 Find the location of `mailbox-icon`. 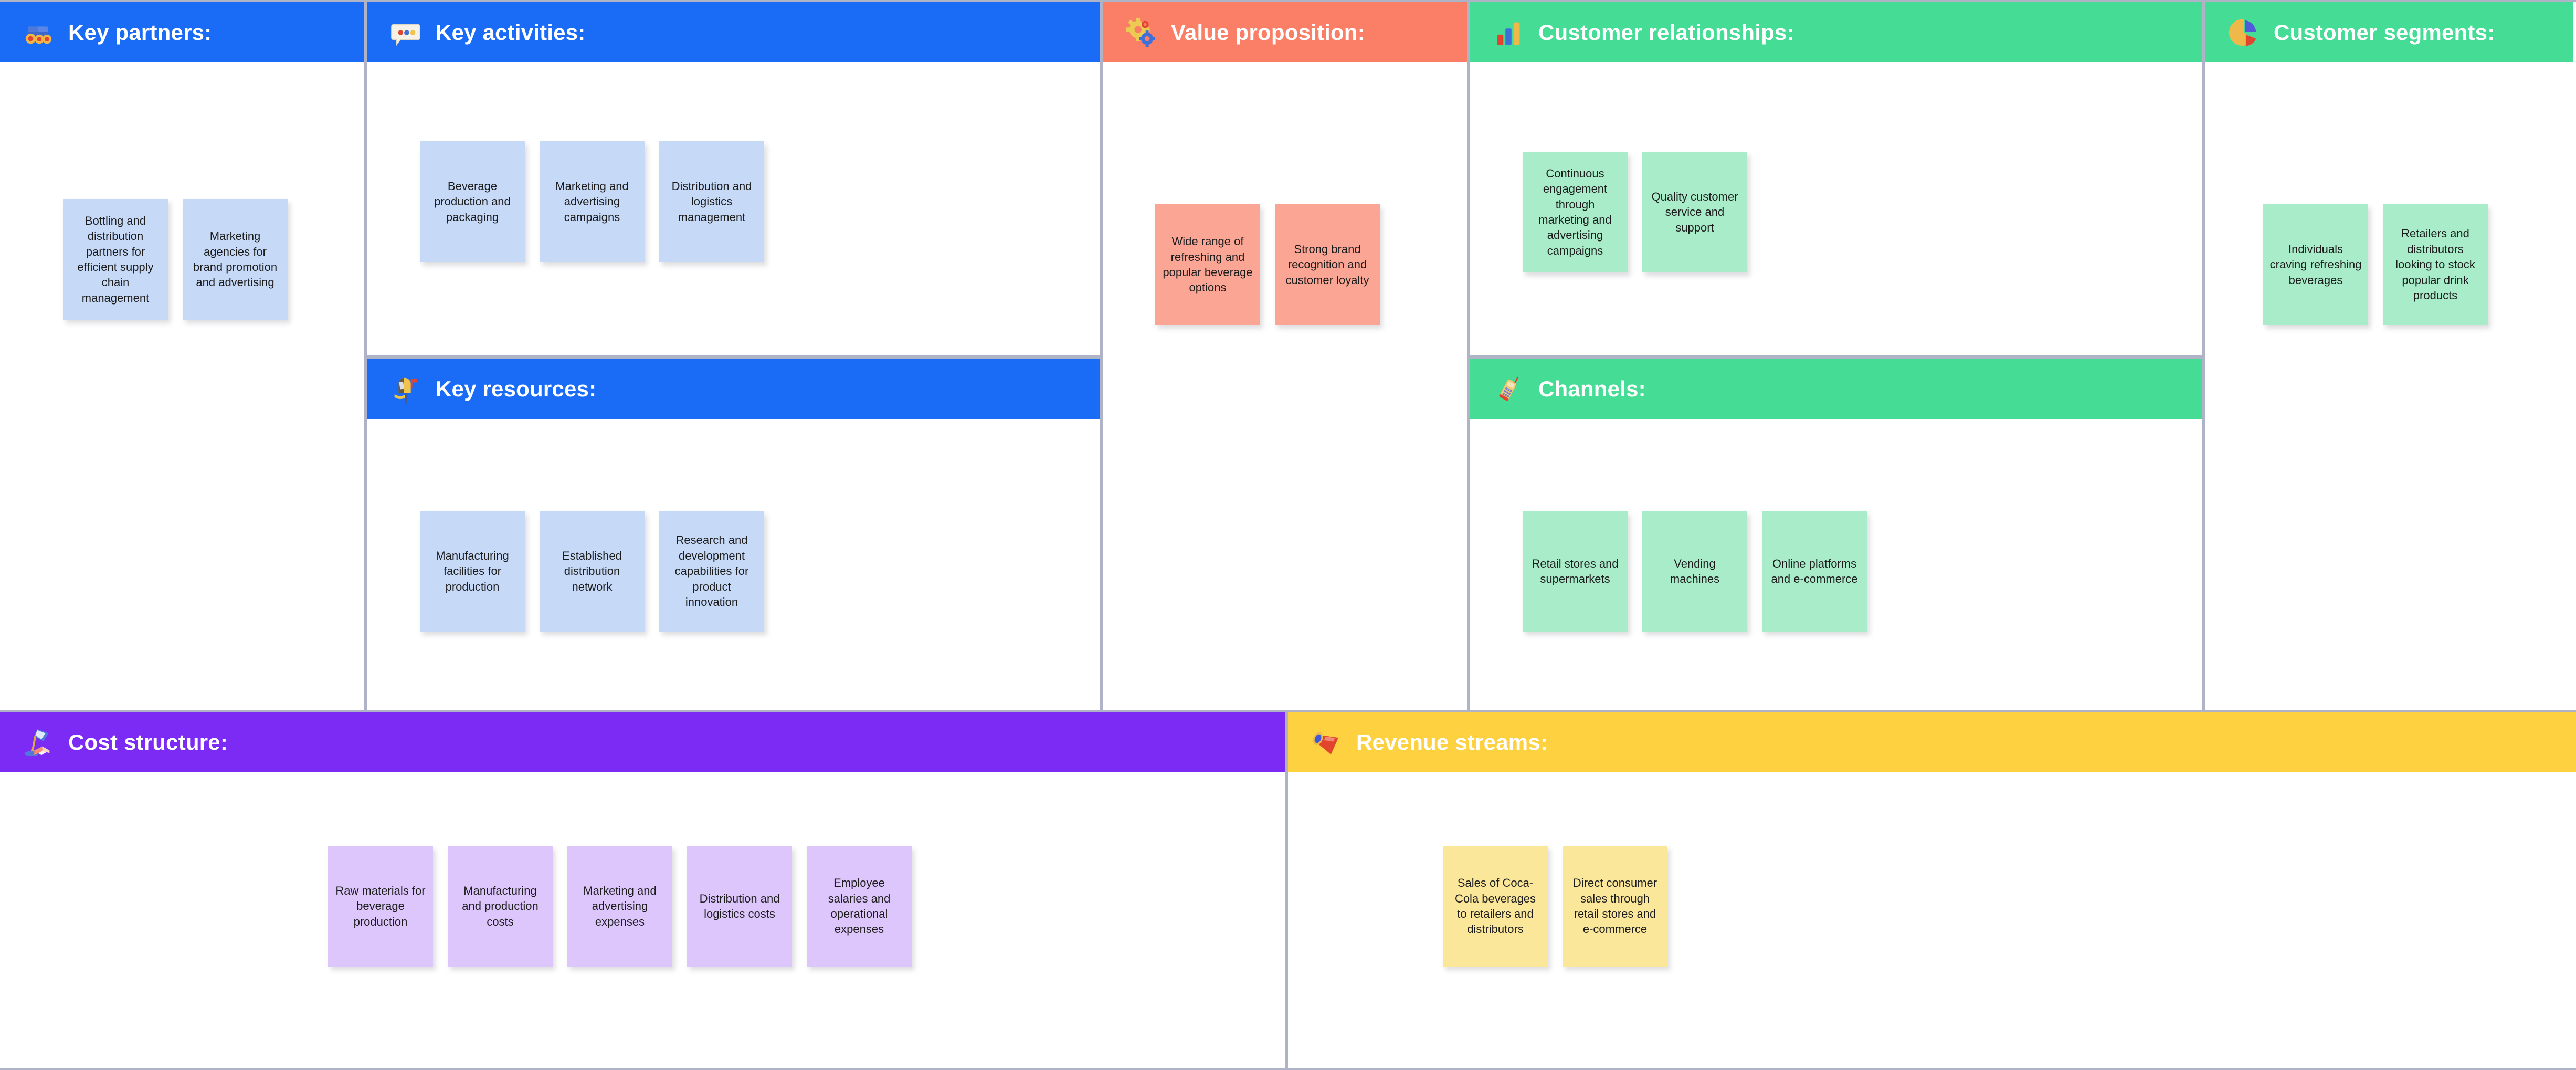

mailbox-icon is located at coordinates (405, 389).